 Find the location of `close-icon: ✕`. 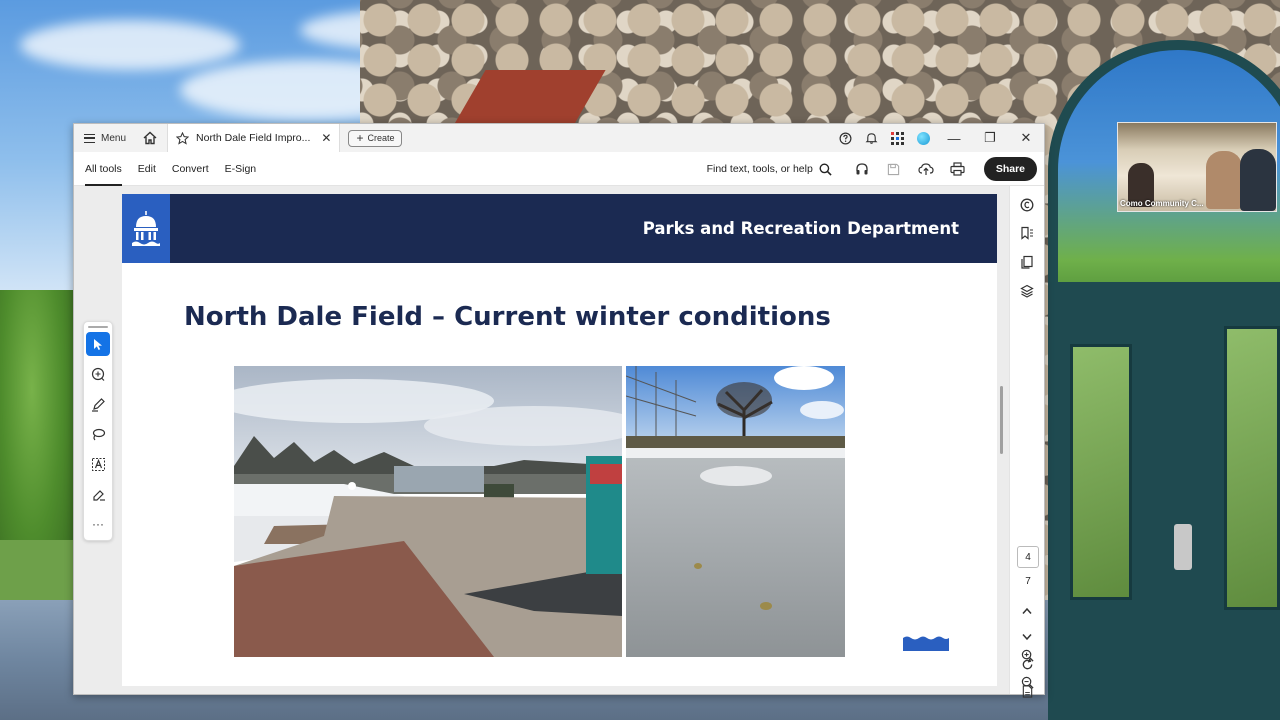

close-icon: ✕ is located at coordinates (1026, 137).